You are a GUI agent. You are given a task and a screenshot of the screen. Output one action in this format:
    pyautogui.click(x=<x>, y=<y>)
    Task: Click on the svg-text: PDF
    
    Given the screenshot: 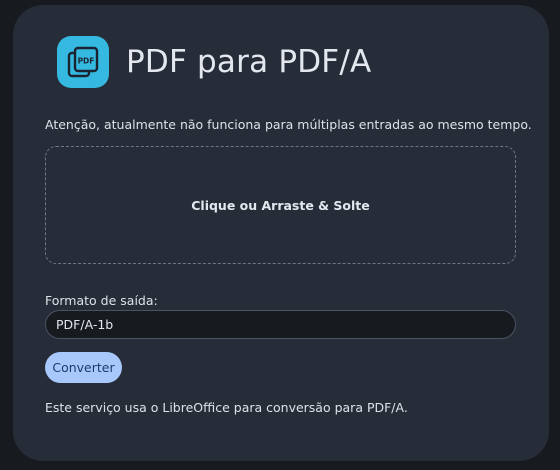 What is the action you would take?
    pyautogui.click(x=86, y=61)
    